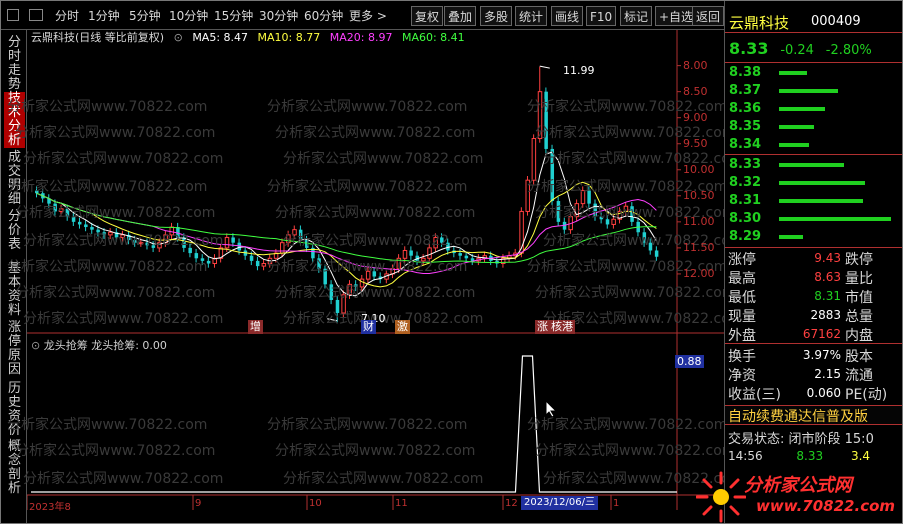 The image size is (903, 524). I want to click on book-price: 8.37, so click(745, 90).